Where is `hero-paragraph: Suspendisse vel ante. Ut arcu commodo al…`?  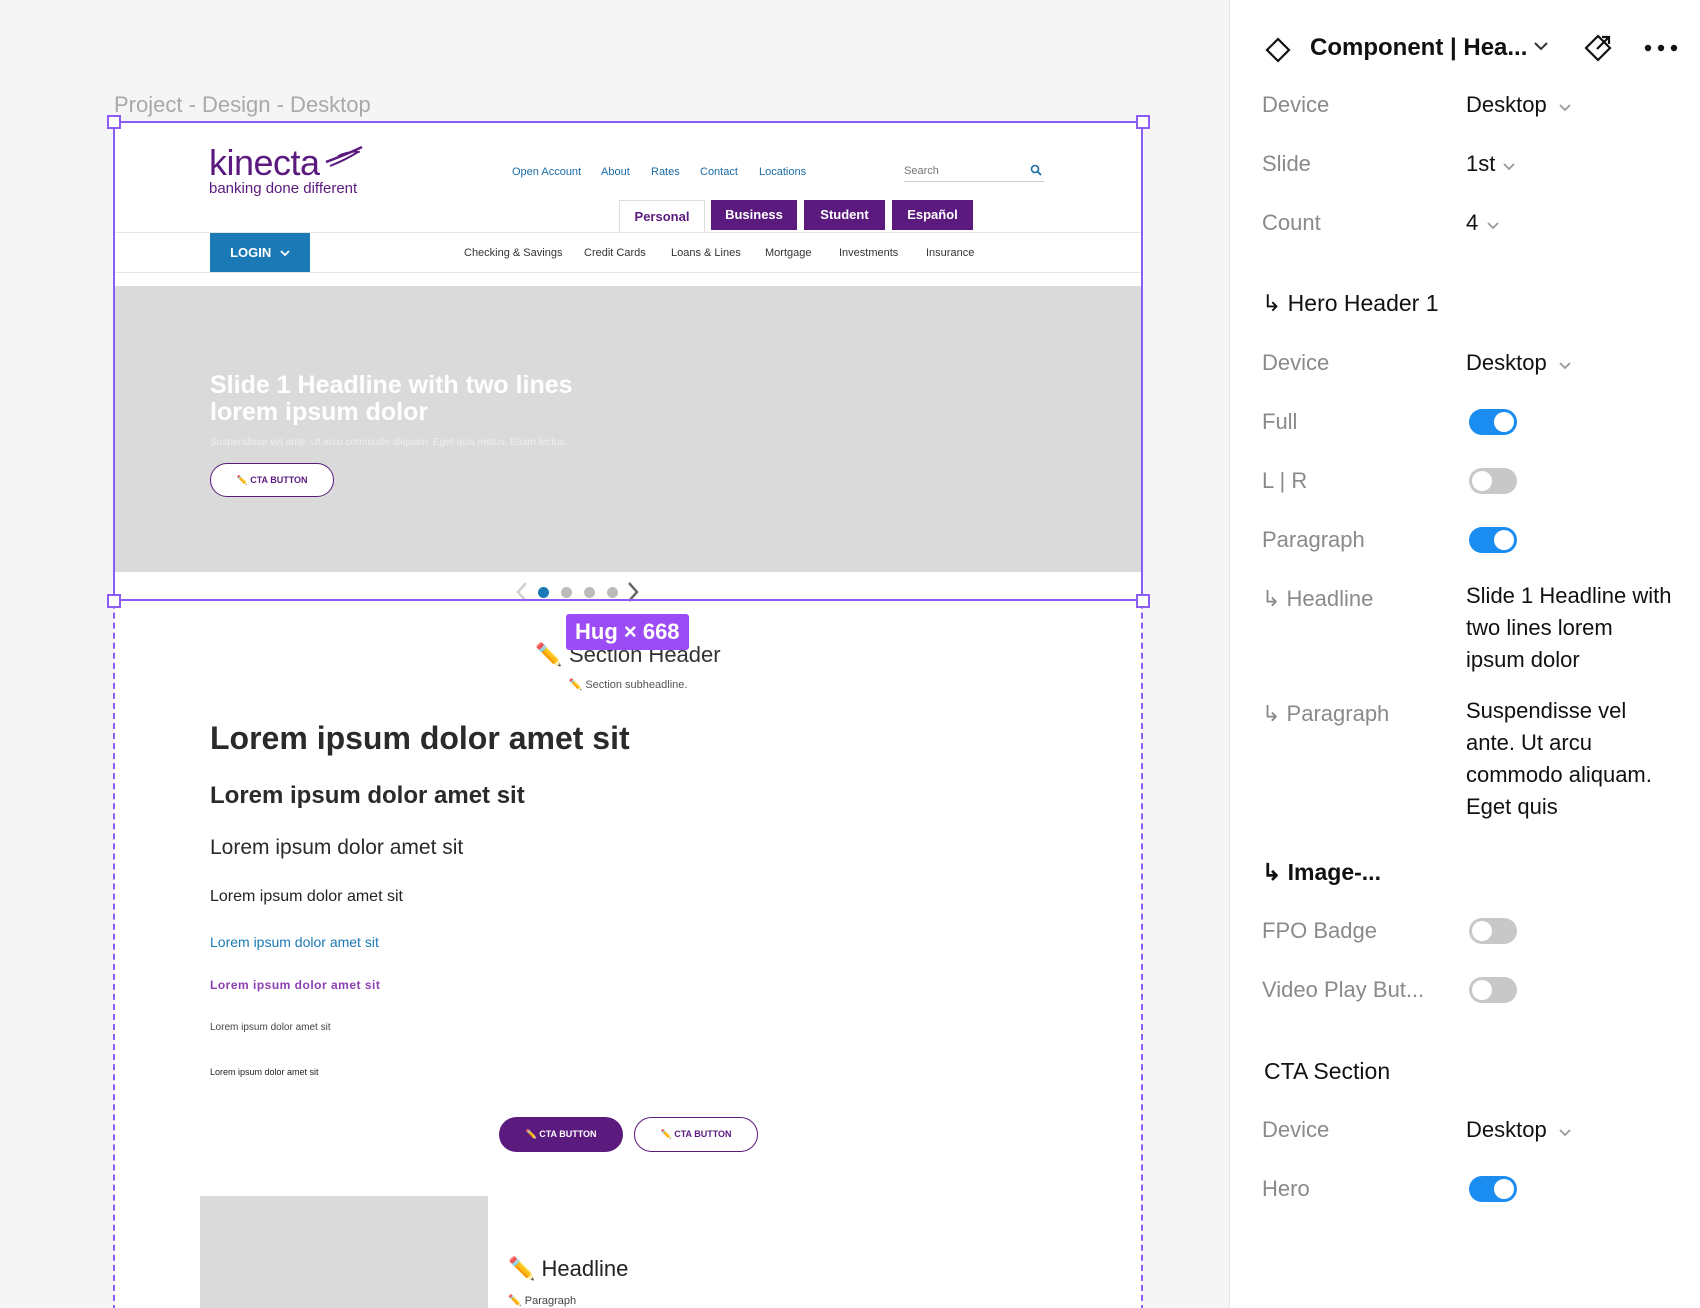 hero-paragraph: Suspendisse vel ante. Ut arcu commodo al… is located at coordinates (389, 442).